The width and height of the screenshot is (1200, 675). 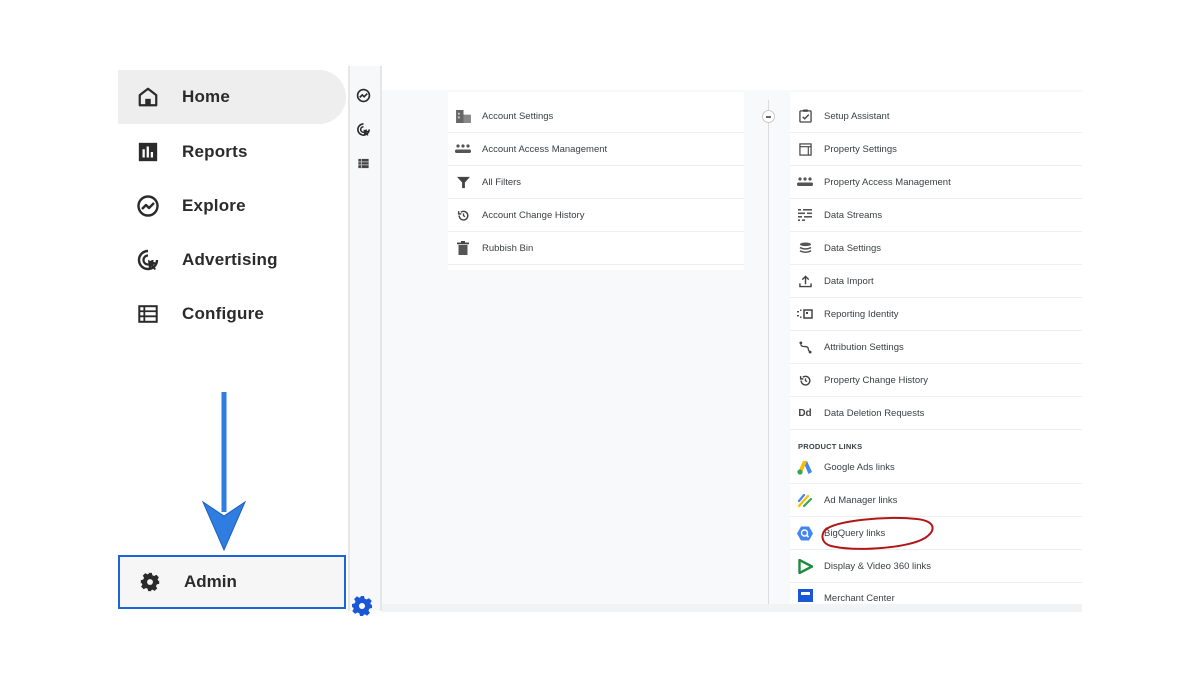 I want to click on merchant-center-icon, so click(x=805, y=595).